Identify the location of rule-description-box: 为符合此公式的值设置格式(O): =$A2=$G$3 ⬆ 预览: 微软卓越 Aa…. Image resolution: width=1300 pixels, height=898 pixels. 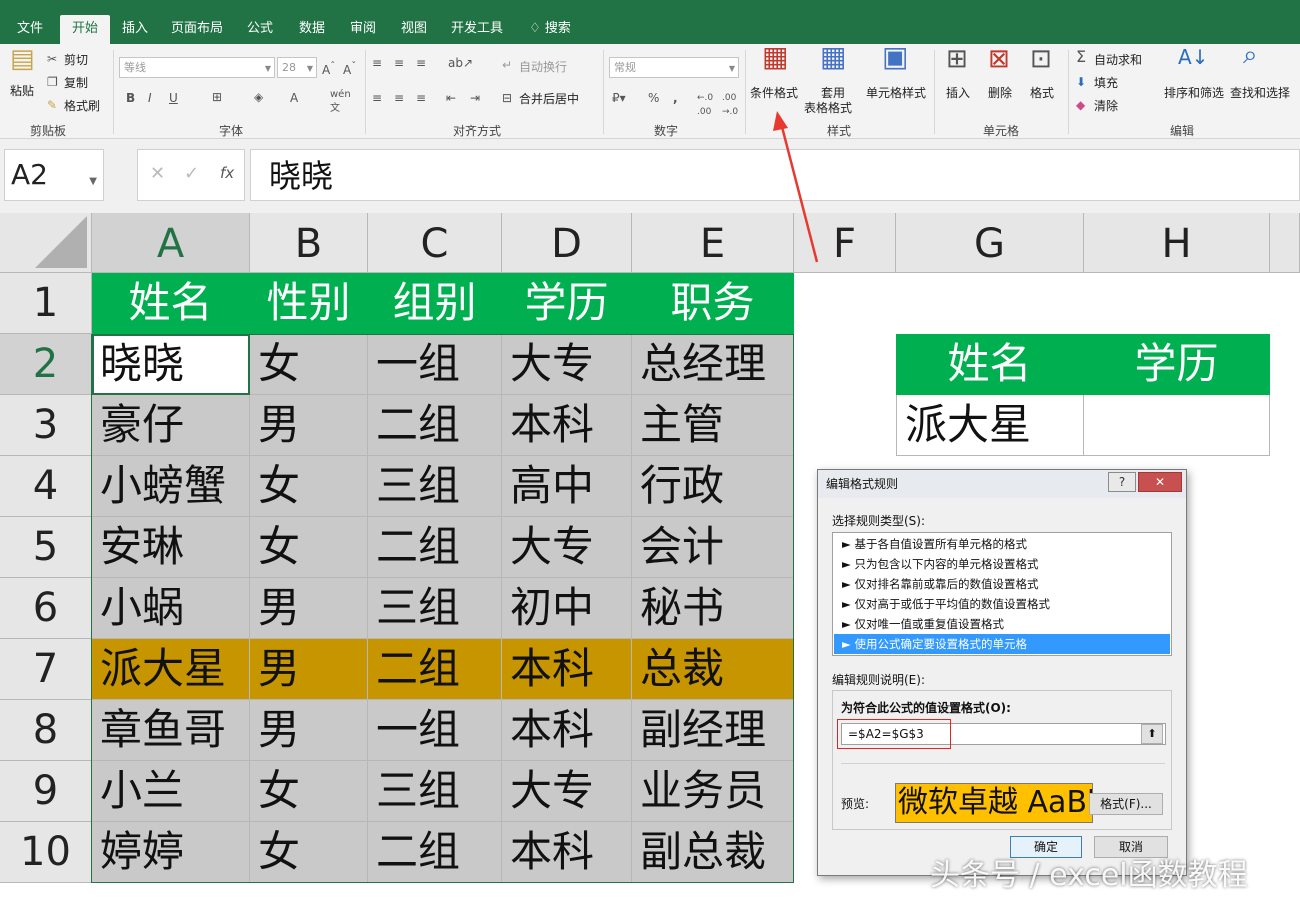
(1002, 760).